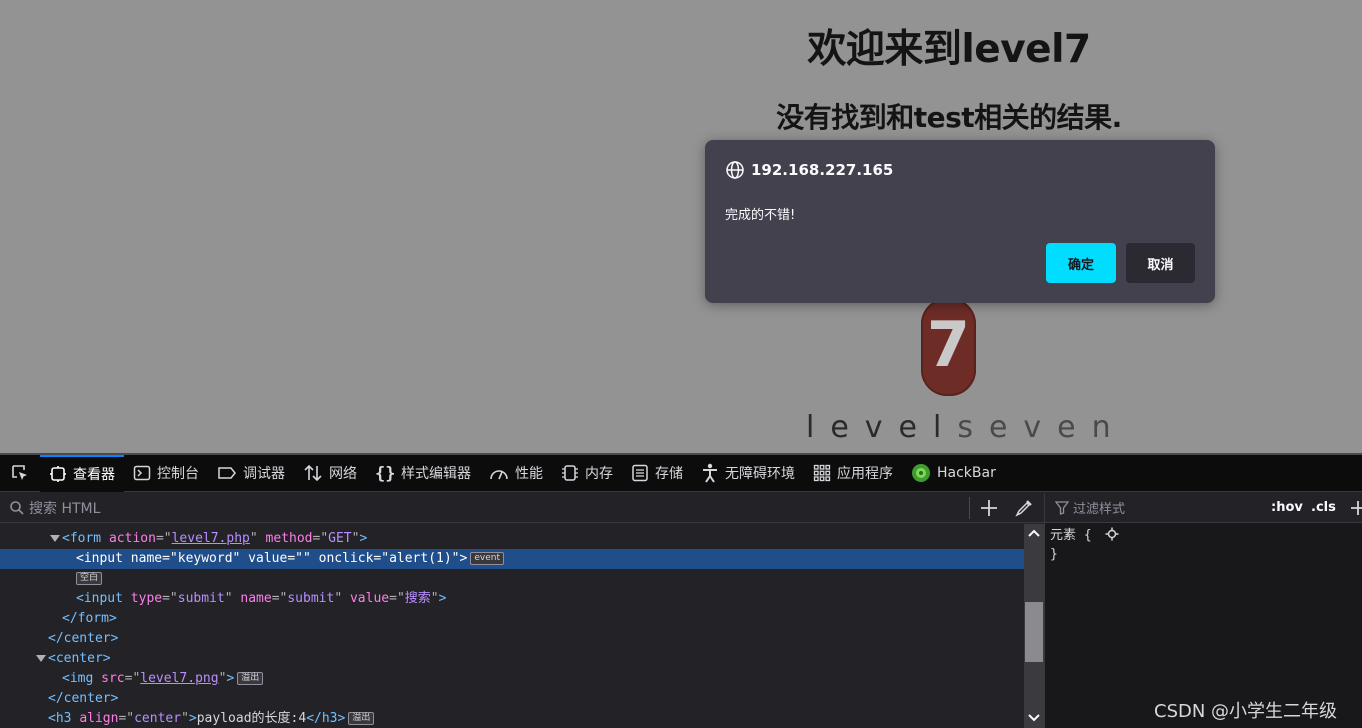 The image size is (1362, 728). What do you see at coordinates (82, 473) in the screenshot?
I see `tab-inspector: 查看器` at bounding box center [82, 473].